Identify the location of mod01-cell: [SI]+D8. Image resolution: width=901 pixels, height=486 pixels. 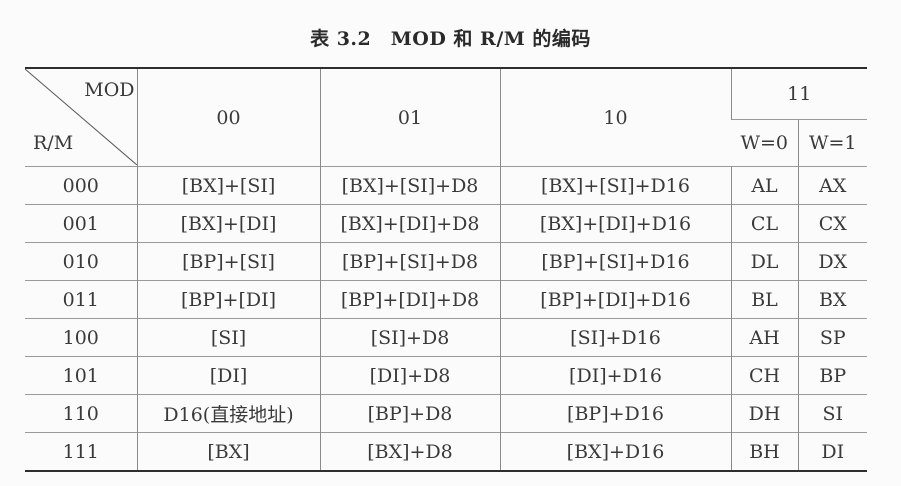
(409, 337).